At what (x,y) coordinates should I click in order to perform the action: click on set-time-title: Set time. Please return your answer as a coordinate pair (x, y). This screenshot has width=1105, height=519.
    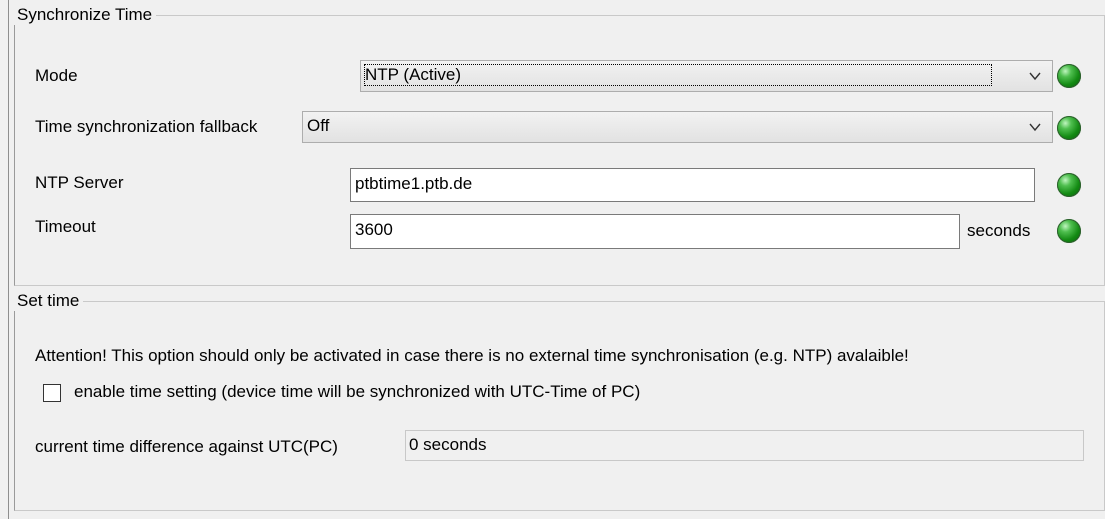
    Looking at the image, I should click on (49, 301).